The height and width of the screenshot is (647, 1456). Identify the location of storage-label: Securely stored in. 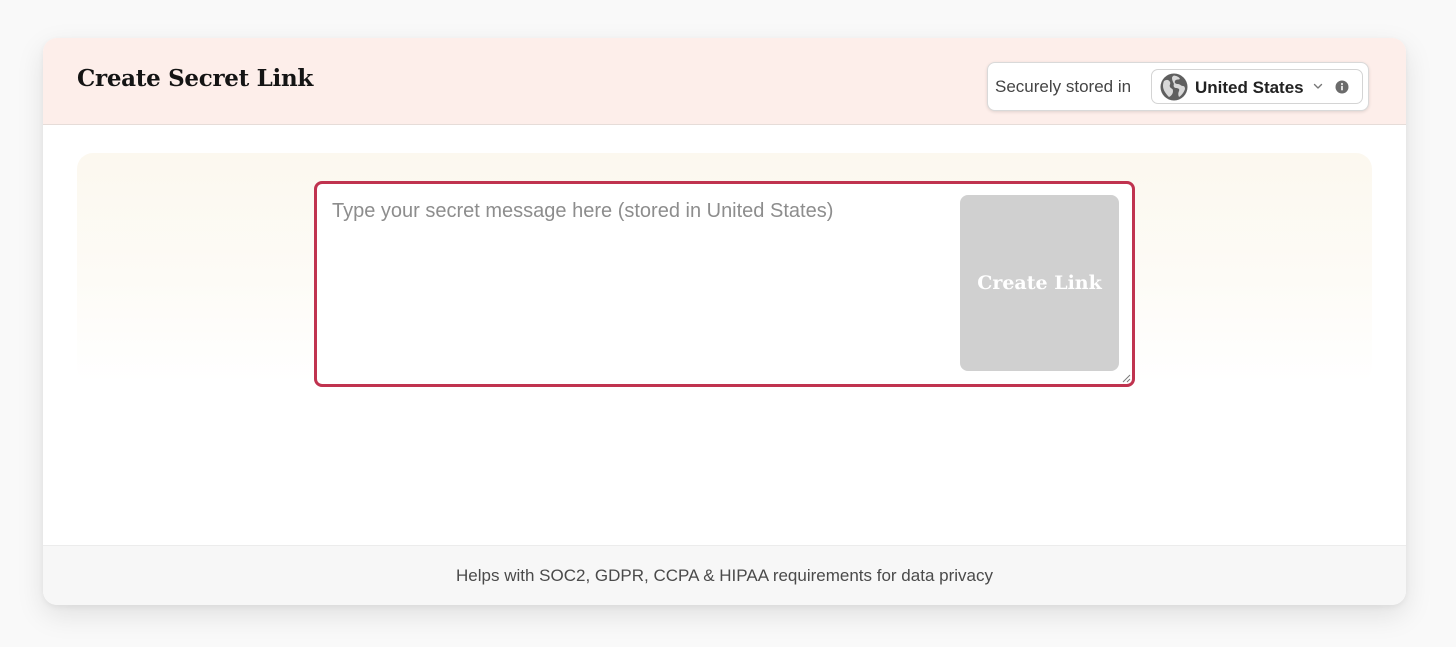
(1063, 86).